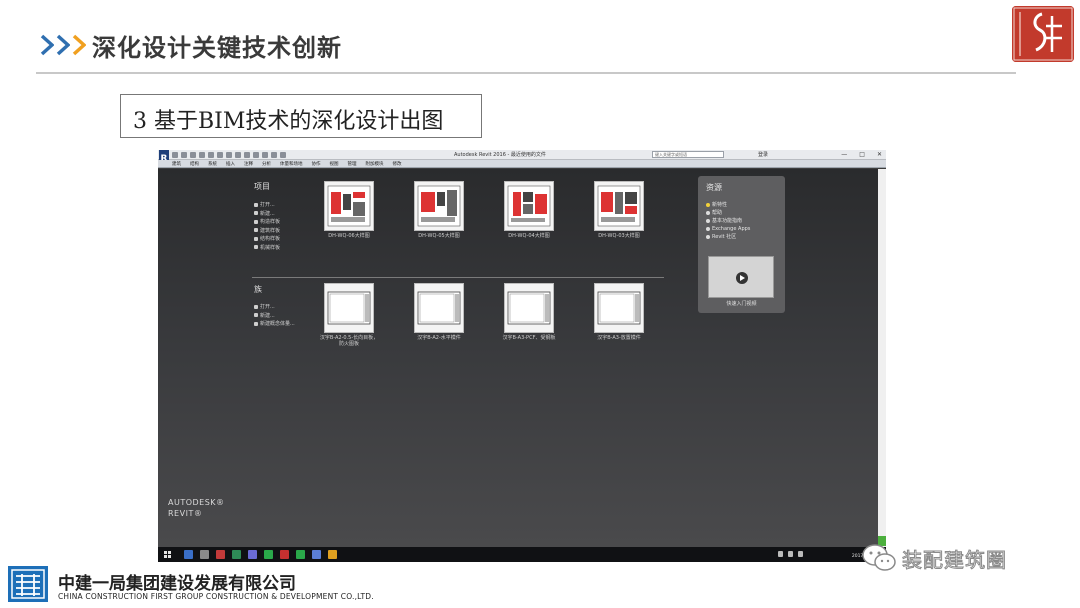 This screenshot has width=1080, height=608. Describe the element at coordinates (230, 164) in the screenshot. I see `ribbon-tab: 插入` at that location.